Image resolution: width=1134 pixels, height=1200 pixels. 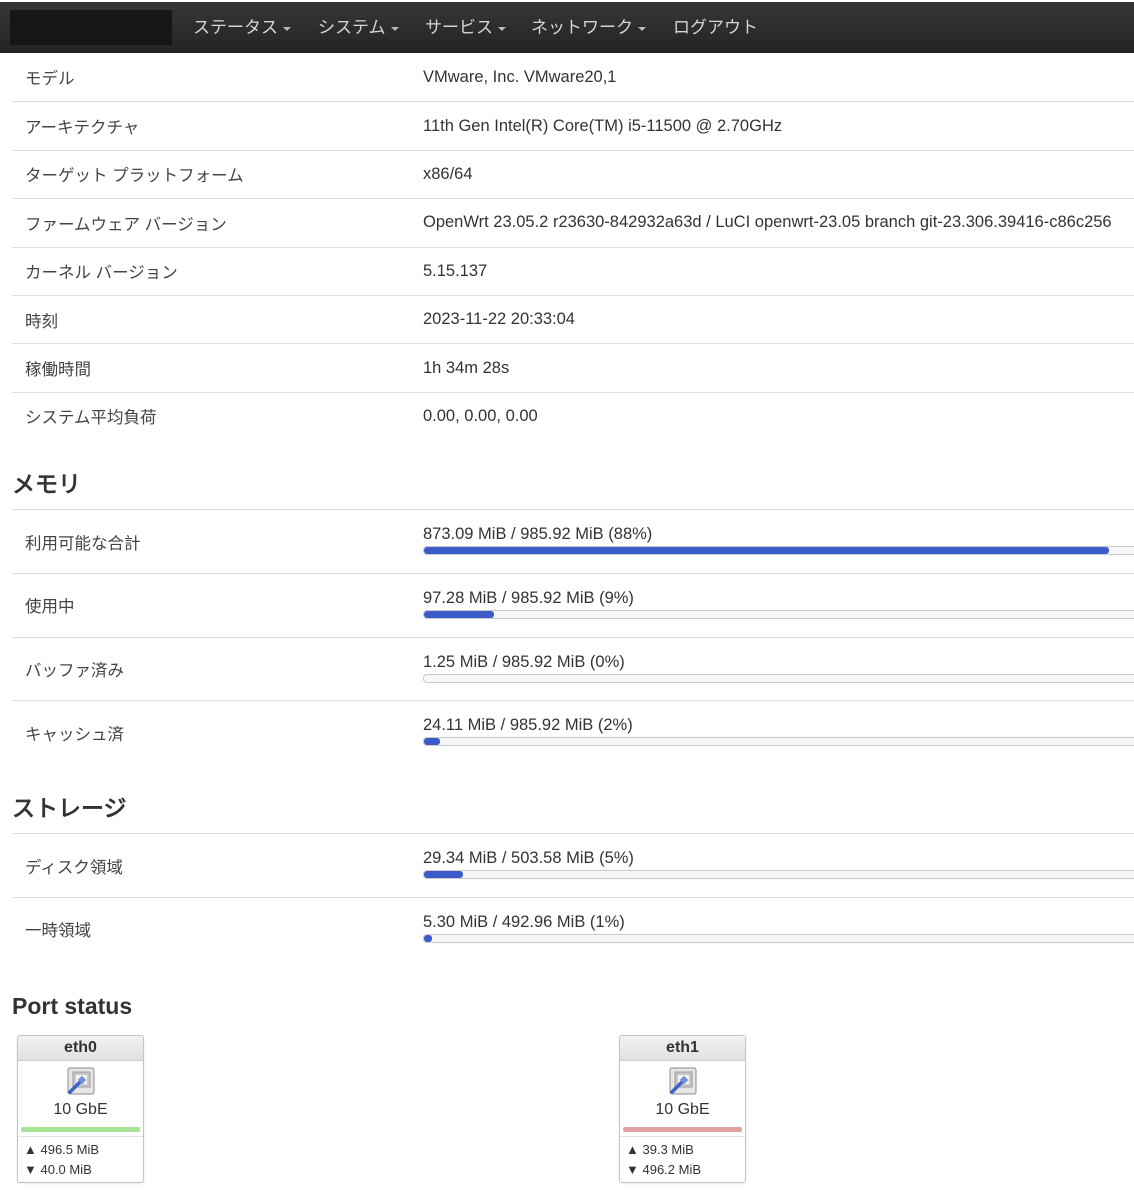 I want to click on main-menu: ステータス システム サービス ネットワーク ログアウト, so click(x=475, y=27).